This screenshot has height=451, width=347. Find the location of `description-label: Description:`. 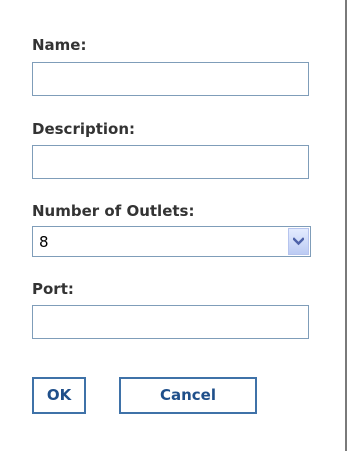

description-label: Description: is located at coordinates (84, 129).